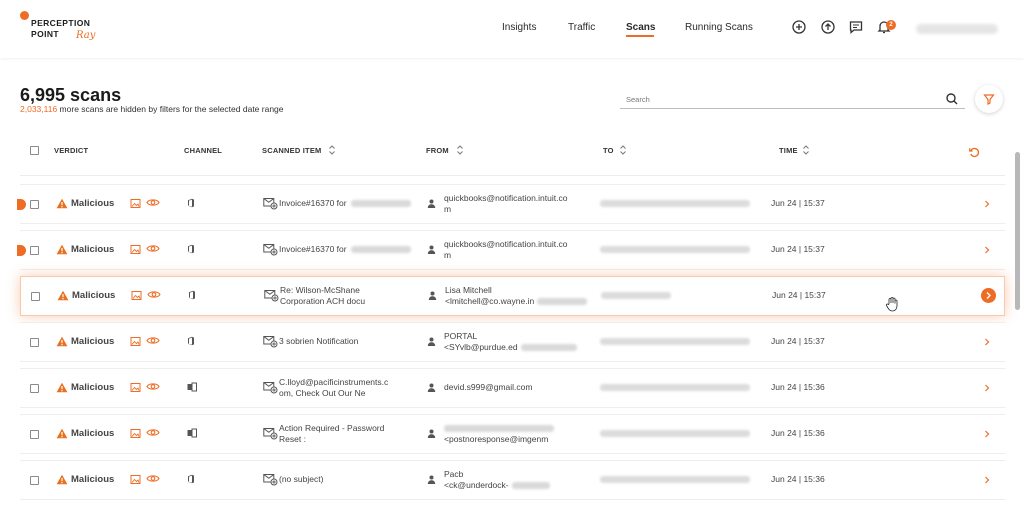 This screenshot has height=519, width=1024. What do you see at coordinates (292, 150) in the screenshot?
I see `column-scanned-item: SCANNED ITEM` at bounding box center [292, 150].